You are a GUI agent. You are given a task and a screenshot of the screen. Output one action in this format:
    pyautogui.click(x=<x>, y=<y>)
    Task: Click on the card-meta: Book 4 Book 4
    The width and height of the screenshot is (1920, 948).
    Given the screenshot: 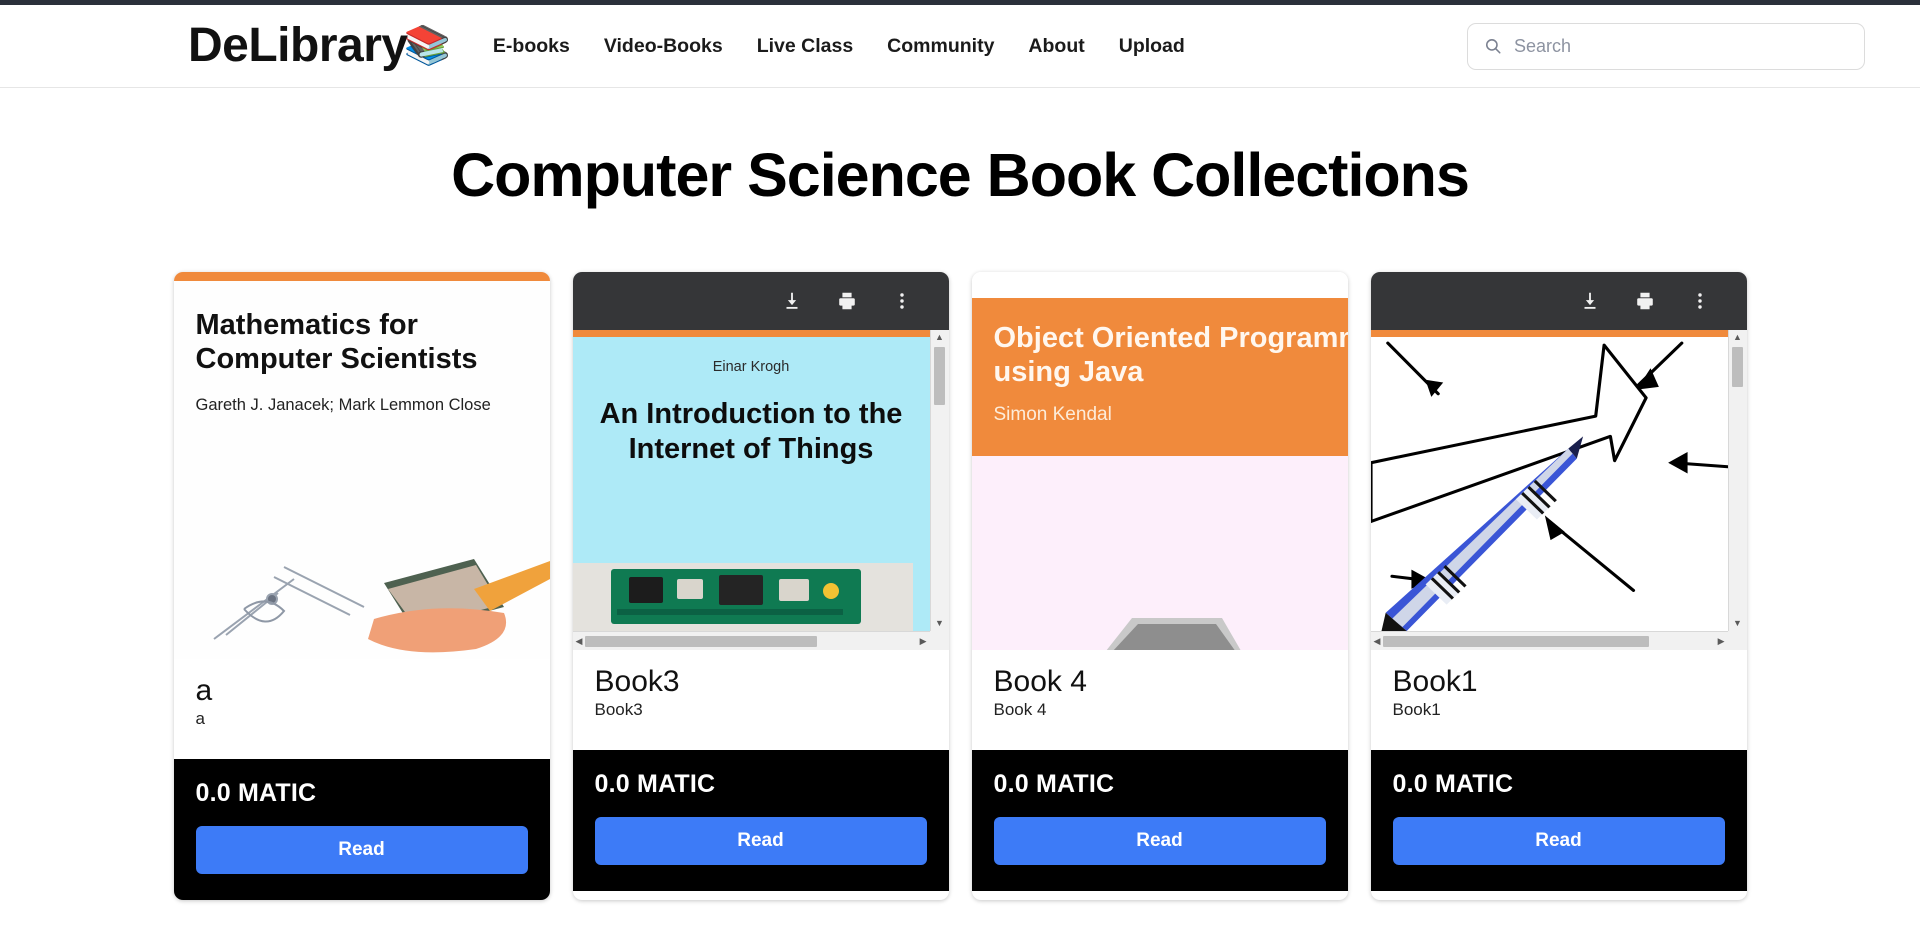 What is the action you would take?
    pyautogui.click(x=1159, y=700)
    